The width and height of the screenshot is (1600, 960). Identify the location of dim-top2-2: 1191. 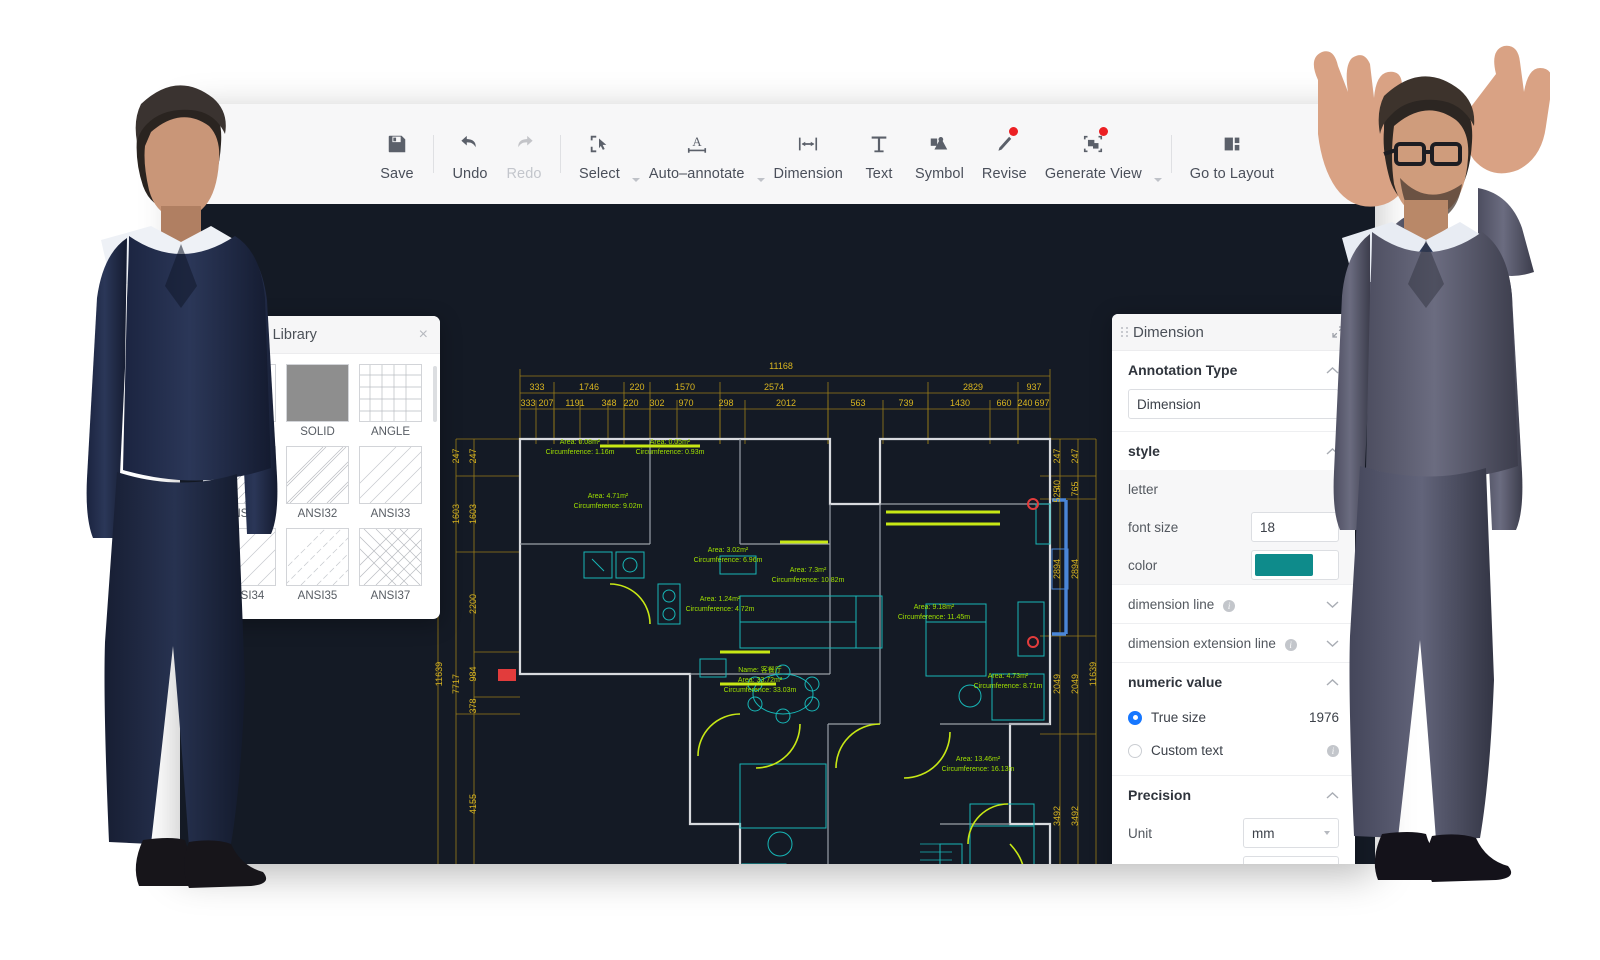
(574, 403).